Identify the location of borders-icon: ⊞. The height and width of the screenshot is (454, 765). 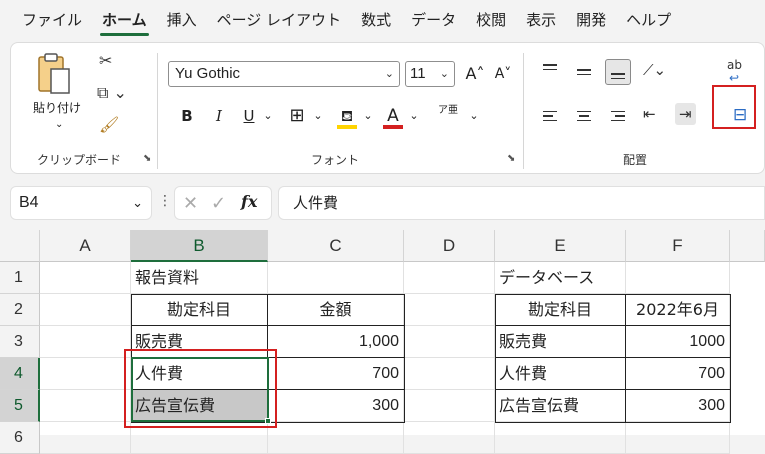
(297, 116).